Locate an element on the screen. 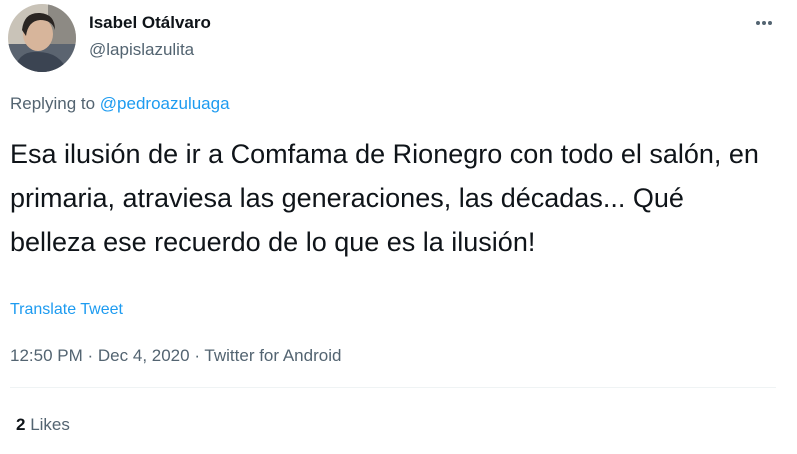  more-options-button is located at coordinates (764, 23).